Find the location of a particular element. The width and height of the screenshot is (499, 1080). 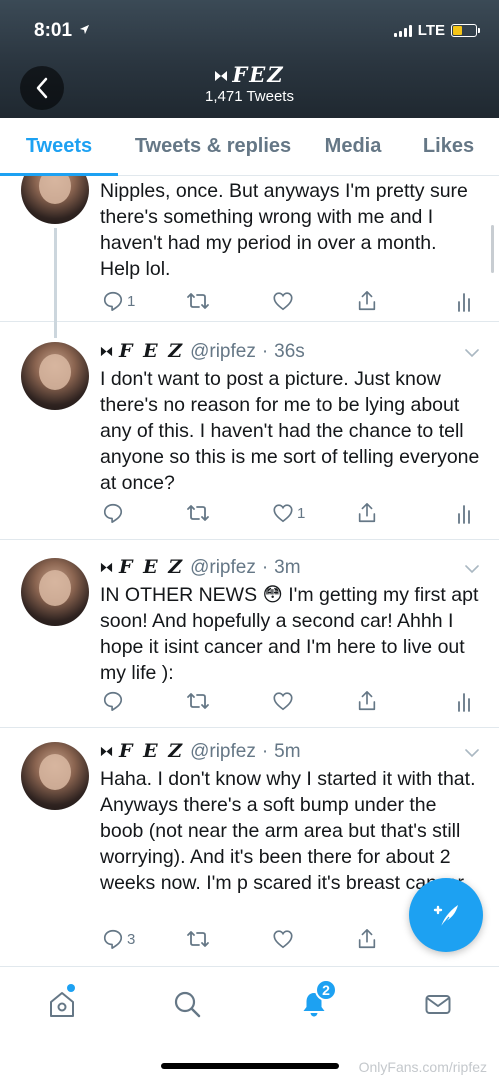

watermark-text: OnlyFans.com/ripfez is located at coordinates (422, 1067).